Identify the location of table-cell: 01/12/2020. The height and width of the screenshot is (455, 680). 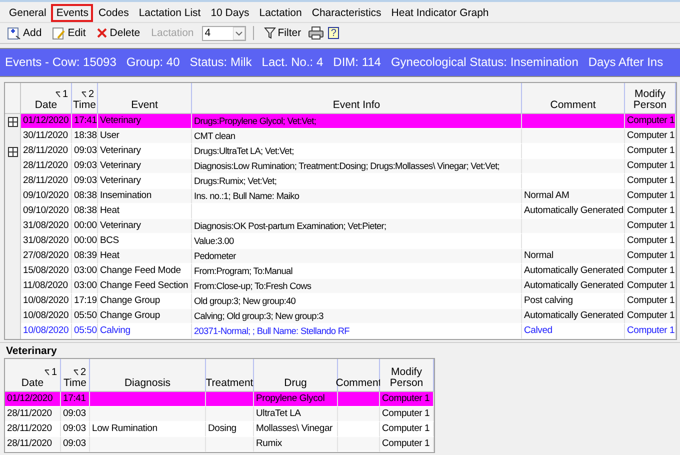
(33, 399).